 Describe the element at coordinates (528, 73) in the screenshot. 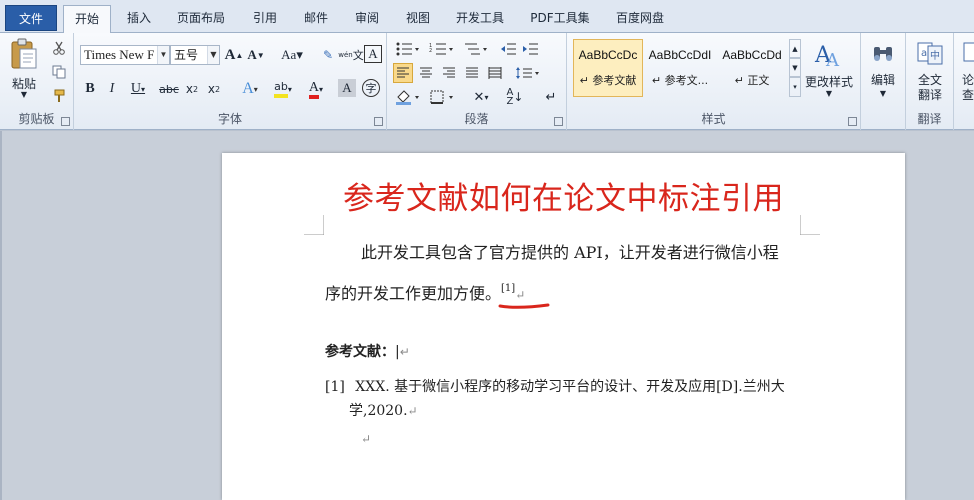

I see `line-spacing-icon` at that location.